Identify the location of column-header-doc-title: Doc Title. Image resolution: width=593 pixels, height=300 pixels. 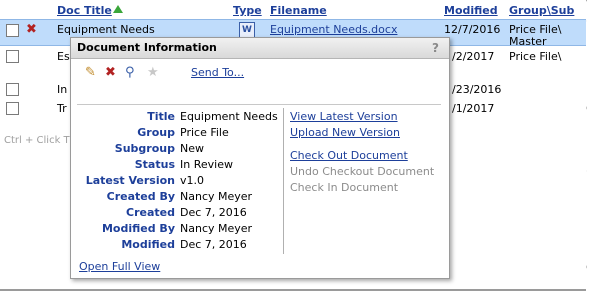
(90, 10).